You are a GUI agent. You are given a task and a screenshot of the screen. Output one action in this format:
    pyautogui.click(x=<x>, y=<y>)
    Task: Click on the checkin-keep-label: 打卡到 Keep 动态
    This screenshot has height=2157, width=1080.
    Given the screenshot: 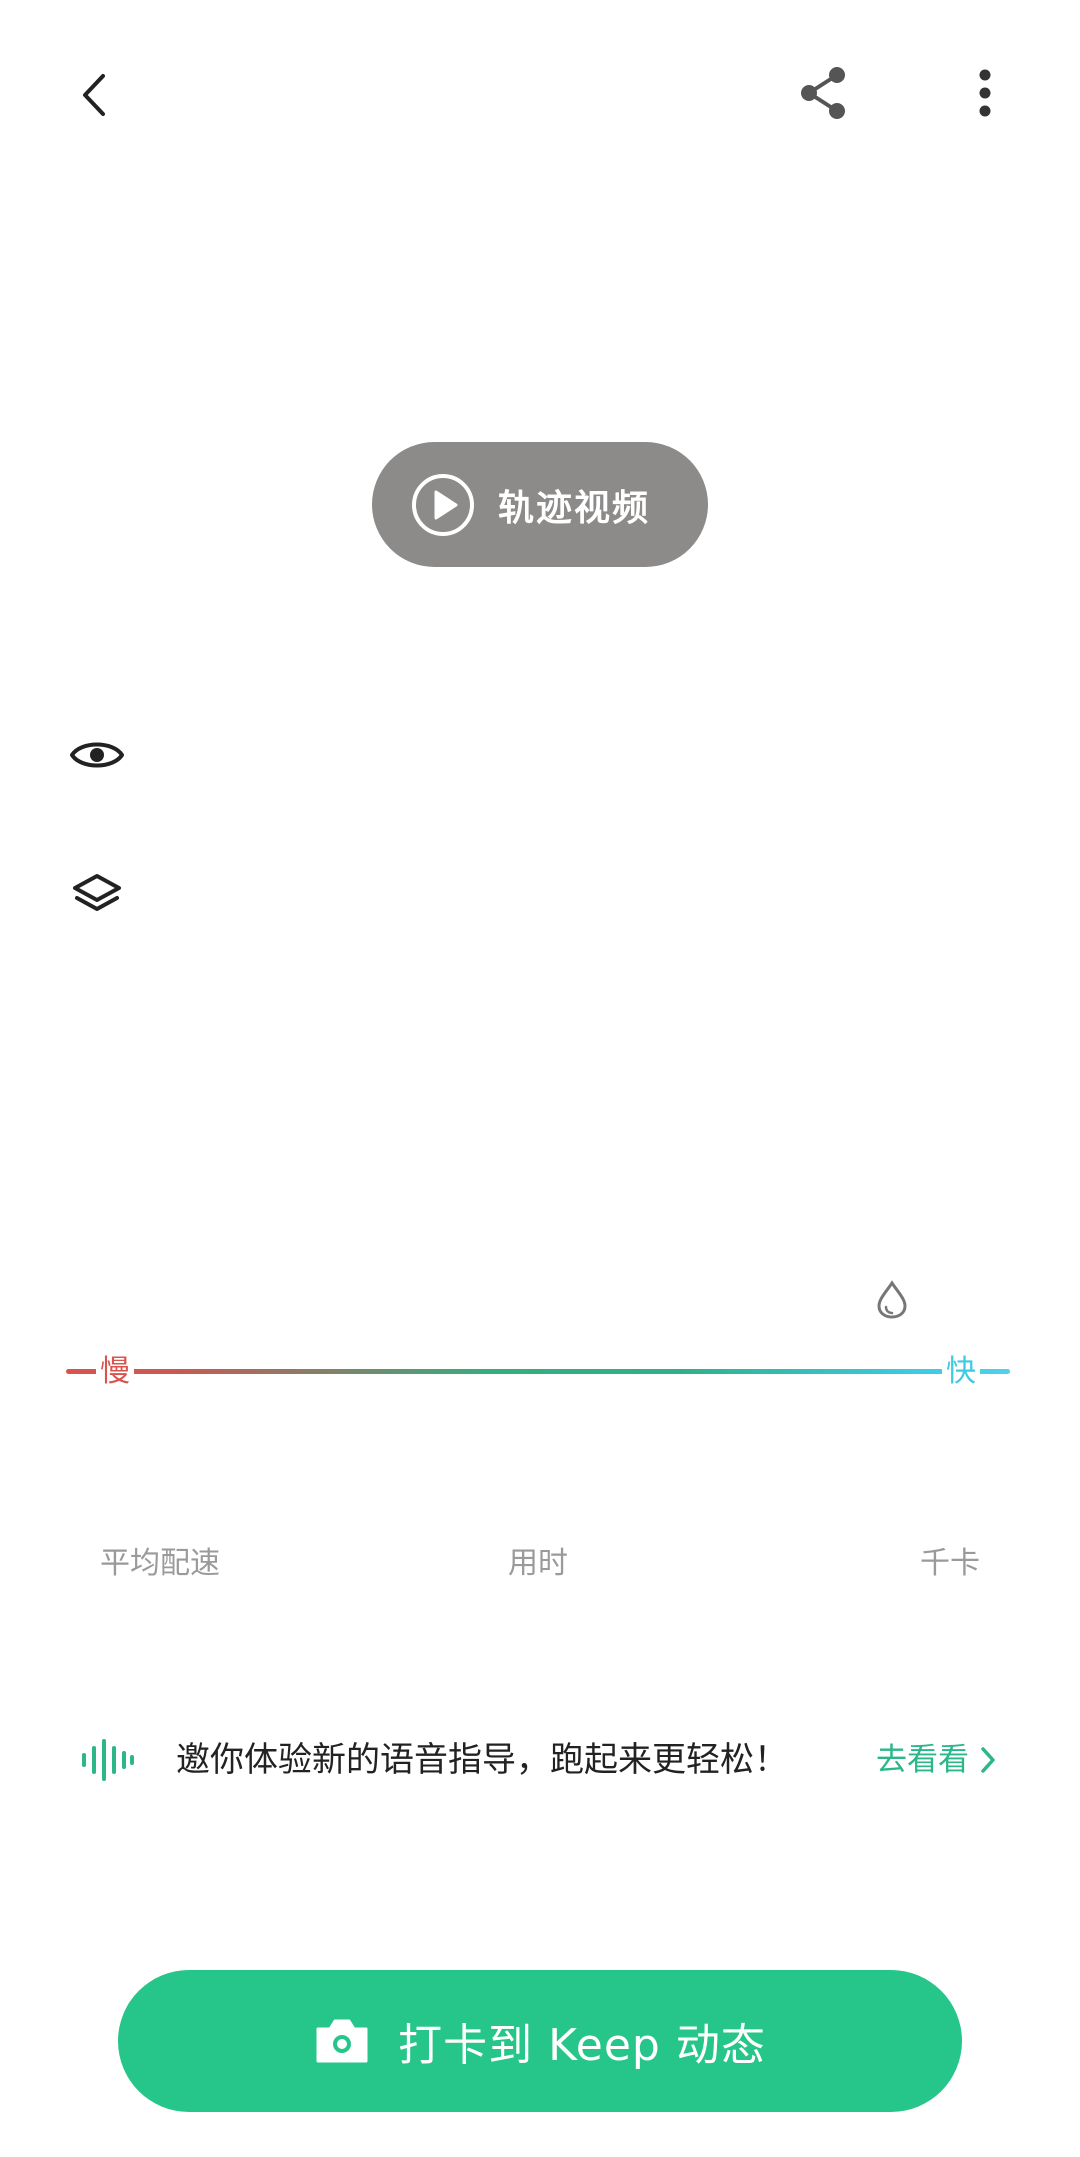 What is the action you would take?
    pyautogui.click(x=582, y=2045)
    